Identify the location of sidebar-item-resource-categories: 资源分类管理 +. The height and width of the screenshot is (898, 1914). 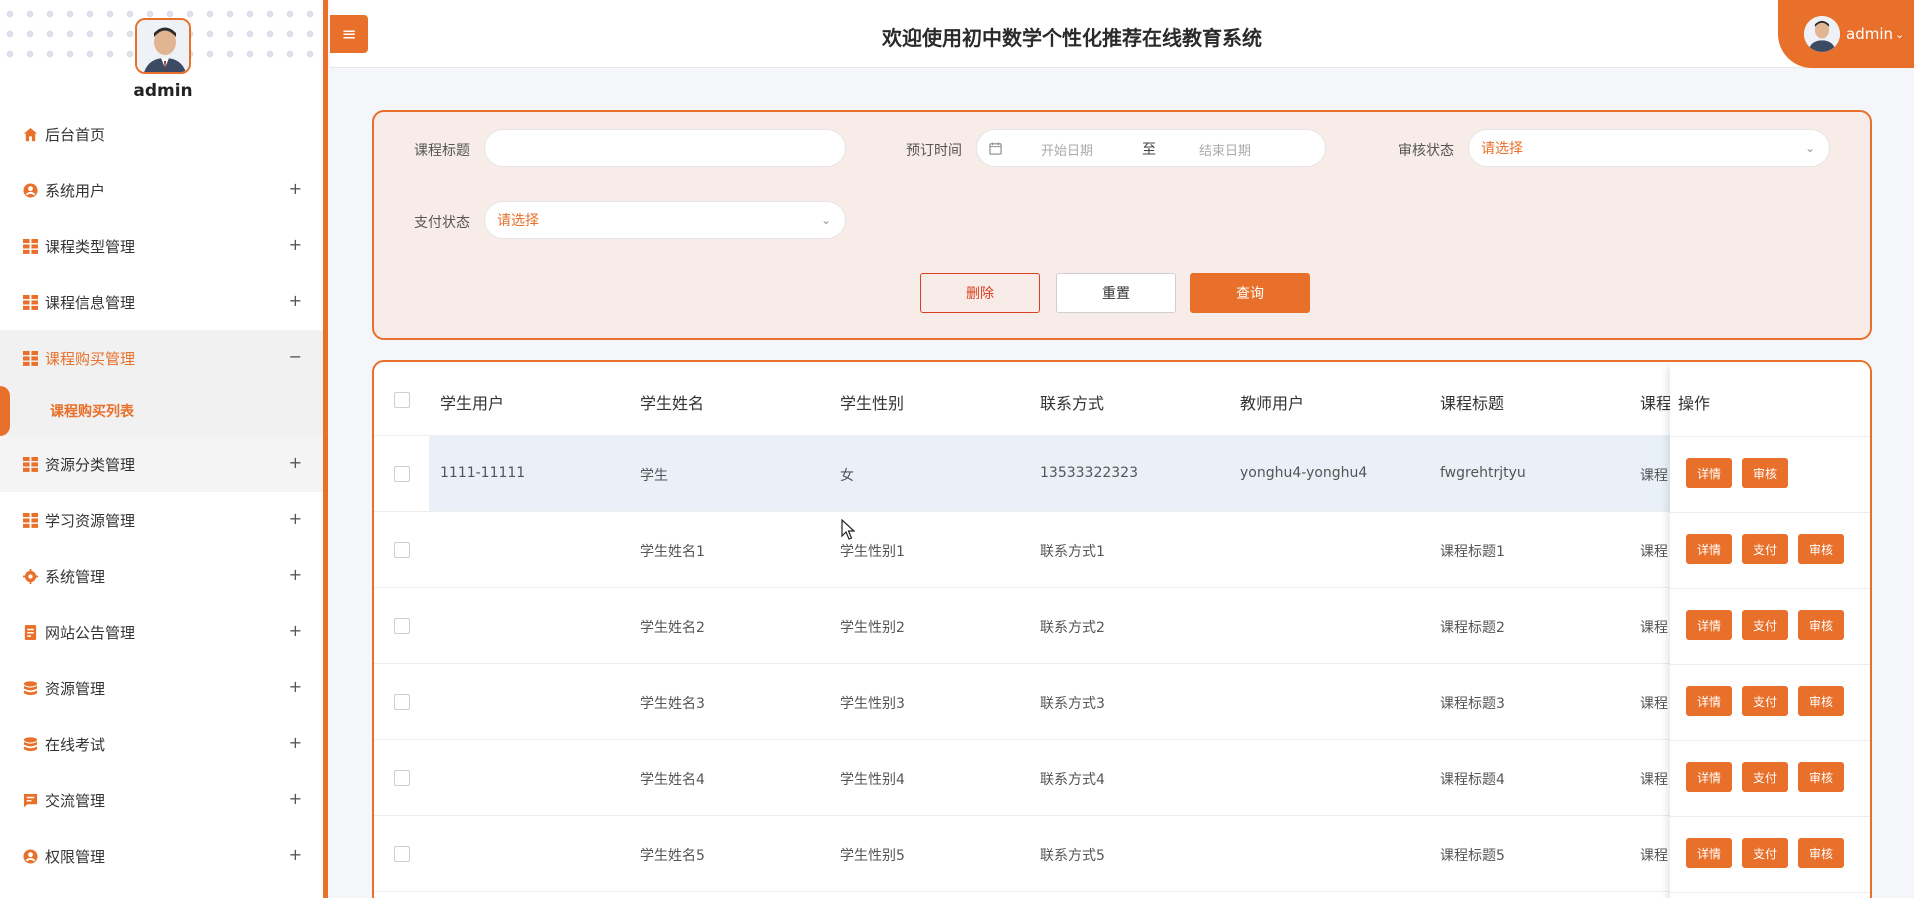
(161, 464).